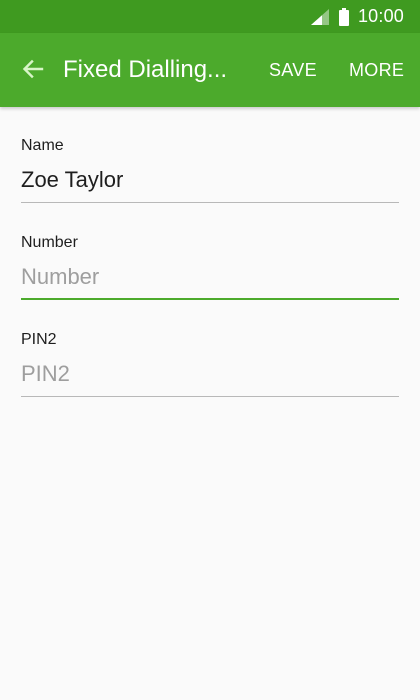 The height and width of the screenshot is (700, 420). Describe the element at coordinates (319, 16) in the screenshot. I see `signal-icon` at that location.